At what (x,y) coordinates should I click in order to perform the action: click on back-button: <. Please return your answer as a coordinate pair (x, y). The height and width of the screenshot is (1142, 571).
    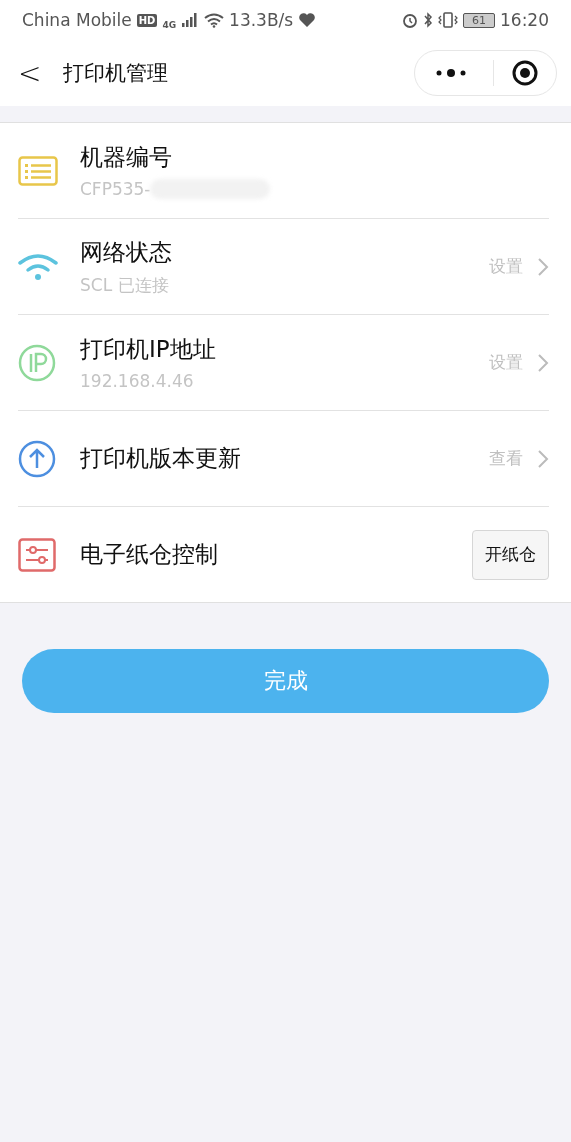
    Looking at the image, I should click on (30, 73).